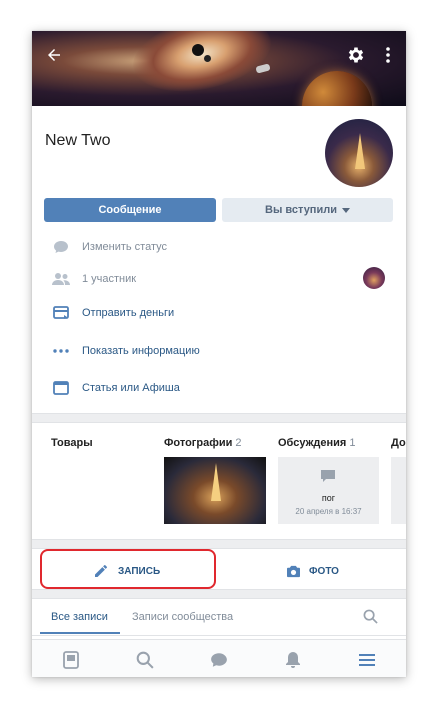  I want to click on discussion-topic: пог, so click(328, 498).